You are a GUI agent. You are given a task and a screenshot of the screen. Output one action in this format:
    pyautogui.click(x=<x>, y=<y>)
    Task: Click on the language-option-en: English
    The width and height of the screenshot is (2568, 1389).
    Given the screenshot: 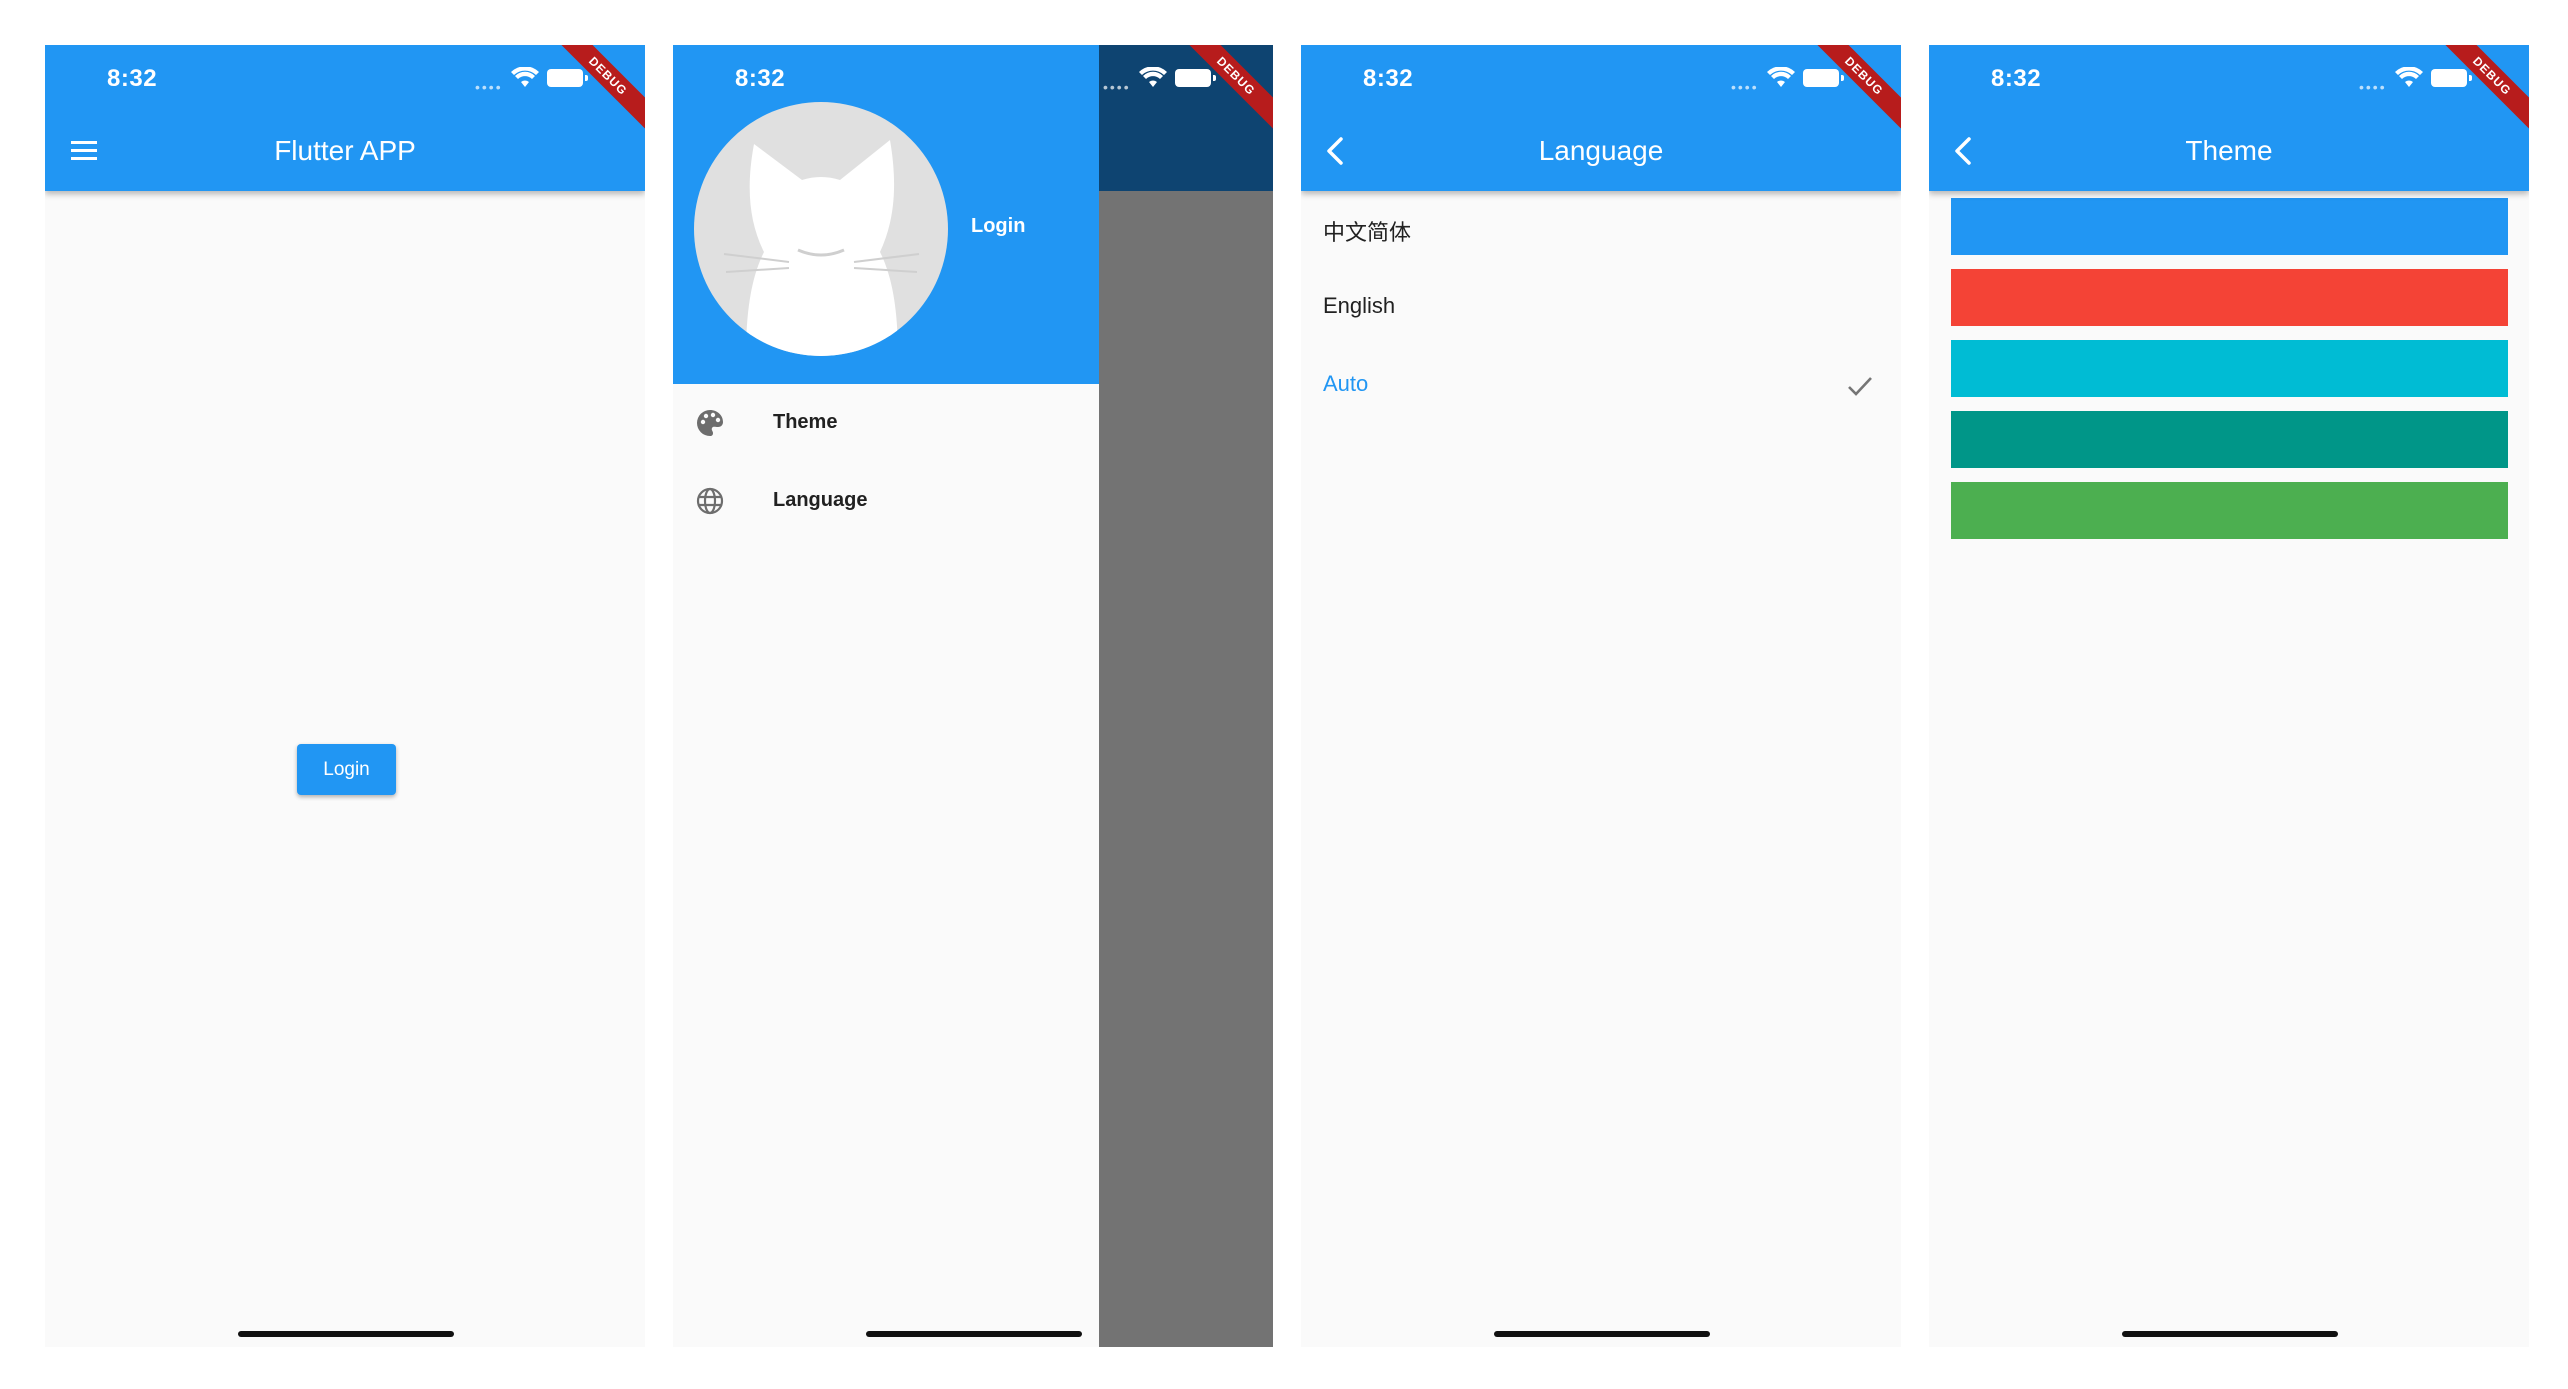 What is the action you would take?
    pyautogui.click(x=1601, y=308)
    